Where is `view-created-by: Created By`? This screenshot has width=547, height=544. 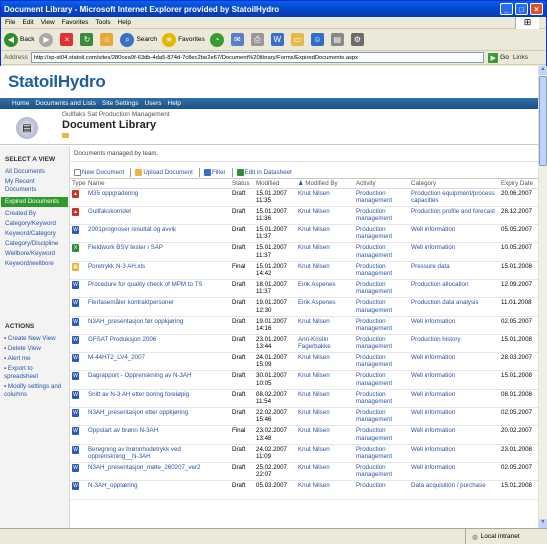
view-created-by: Created By is located at coordinates (34, 214).